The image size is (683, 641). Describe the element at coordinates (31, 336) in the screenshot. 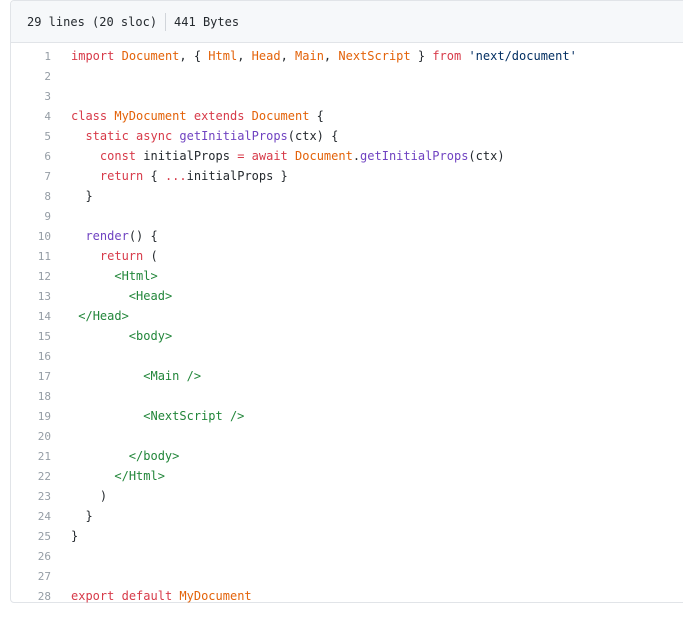

I see `line-number: 15` at that location.